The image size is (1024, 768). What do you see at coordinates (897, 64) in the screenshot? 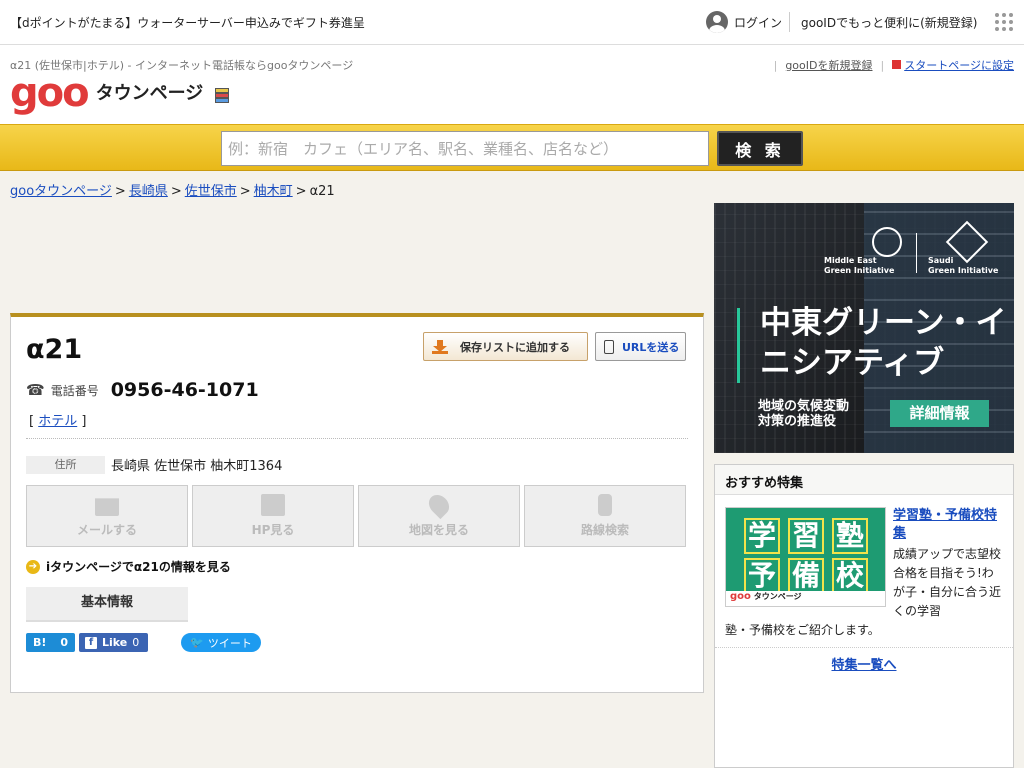
I see `home-icon` at bounding box center [897, 64].